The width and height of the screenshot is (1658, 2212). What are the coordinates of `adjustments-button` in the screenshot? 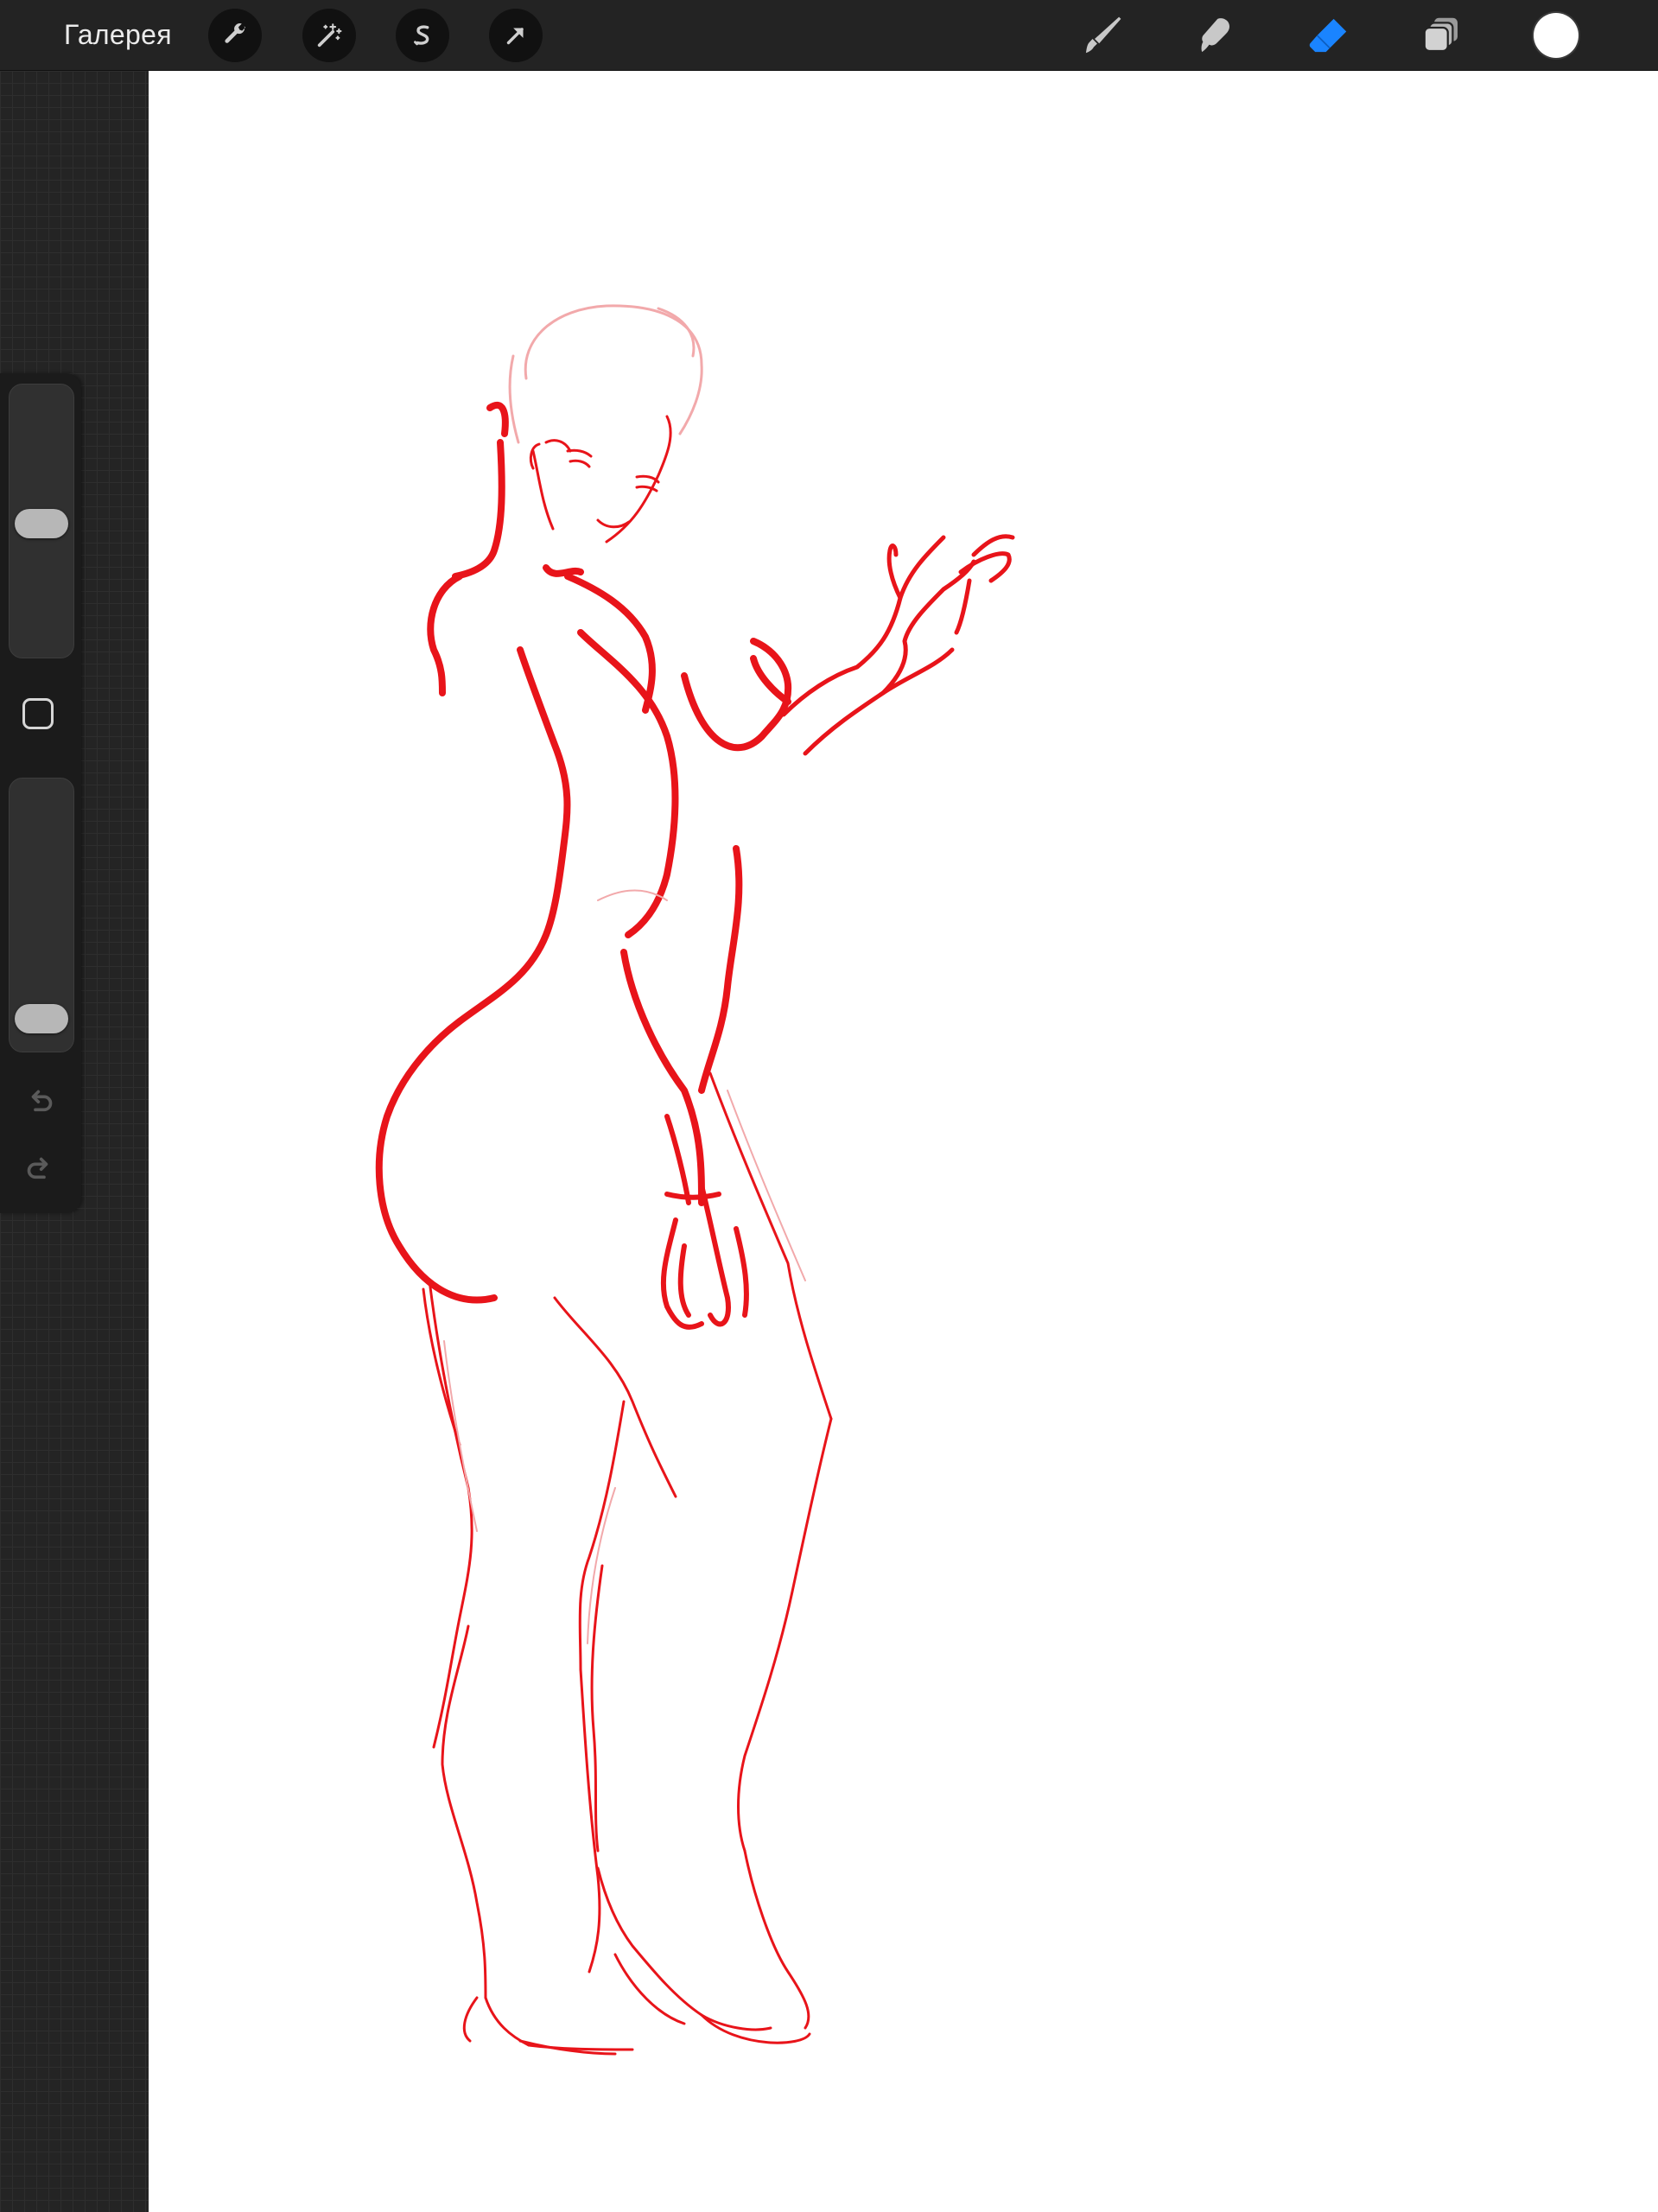 It's located at (329, 35).